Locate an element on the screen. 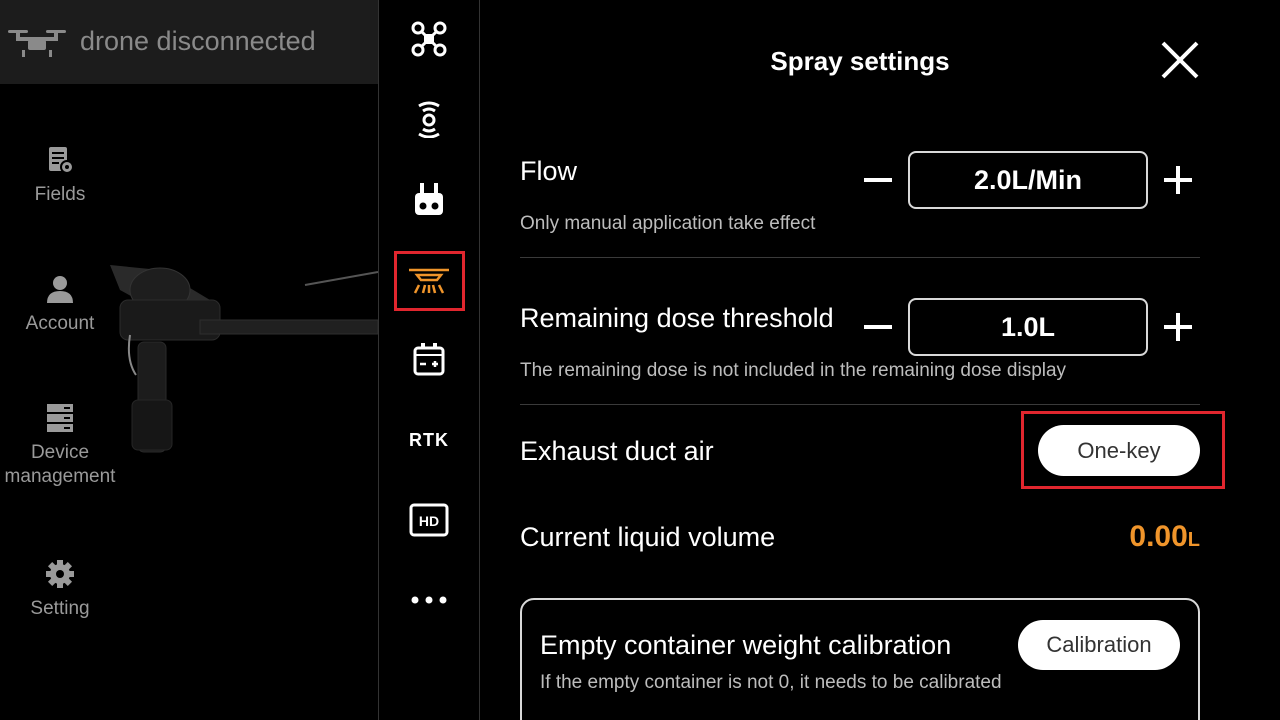  calibration-button: Calibration is located at coordinates (1099, 645).